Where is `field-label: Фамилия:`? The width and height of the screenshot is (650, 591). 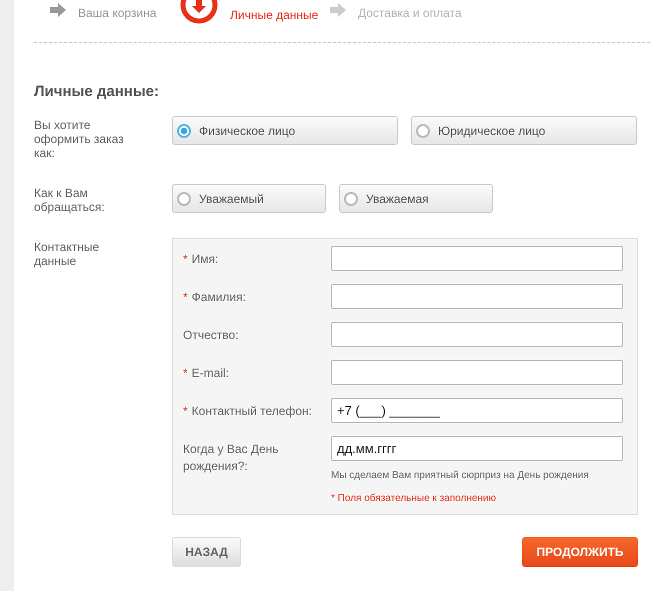
field-label: Фамилия: is located at coordinates (219, 297).